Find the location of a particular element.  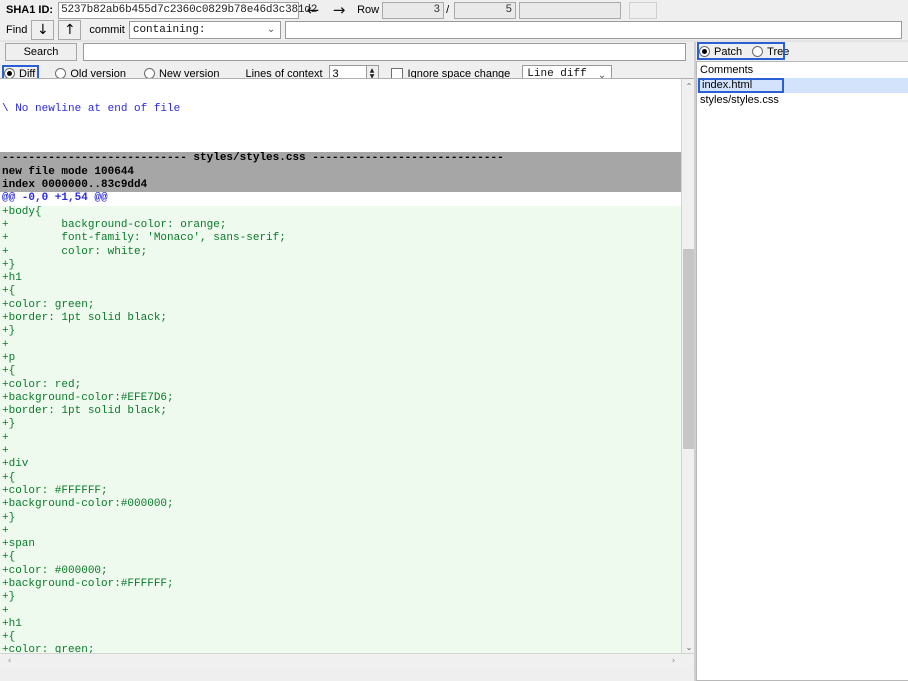

find-up-icon: ↑ is located at coordinates (70, 30).